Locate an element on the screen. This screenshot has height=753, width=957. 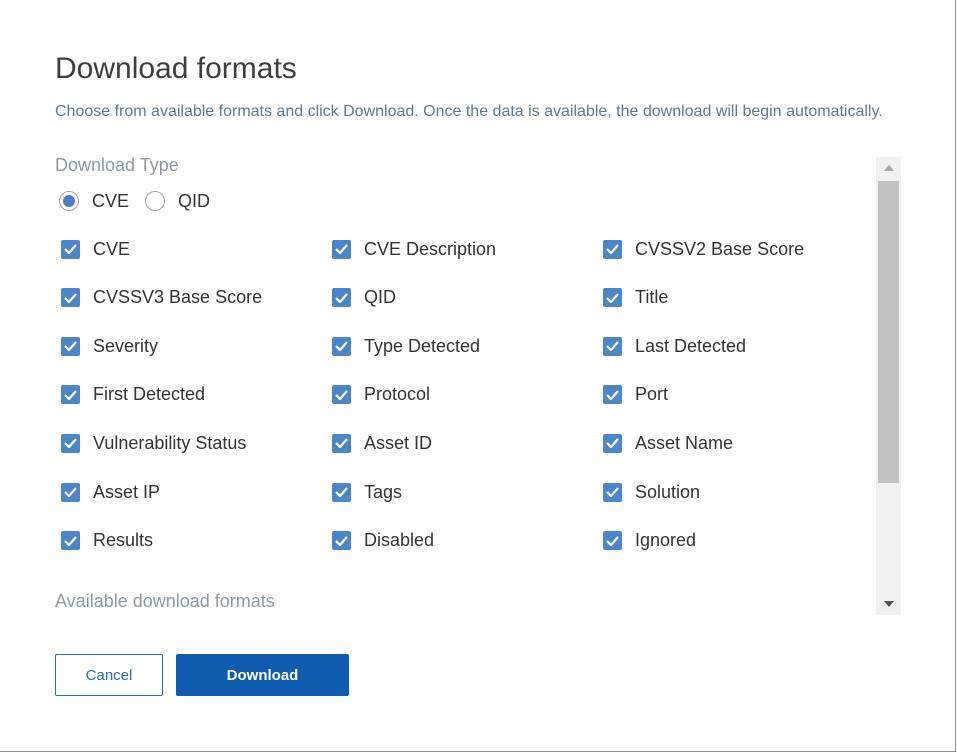
checkbox-label: Type Detected is located at coordinates (422, 345).